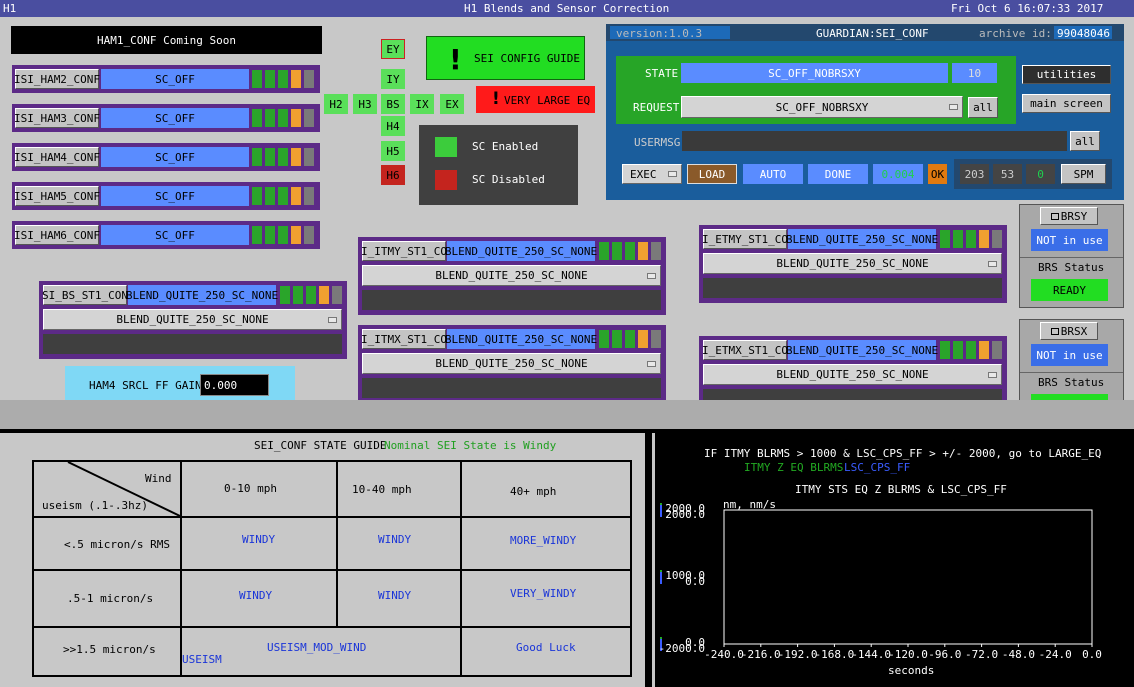  Describe the element at coordinates (234, 385) in the screenshot. I see `ham4-srcl-input: 0.000` at that location.